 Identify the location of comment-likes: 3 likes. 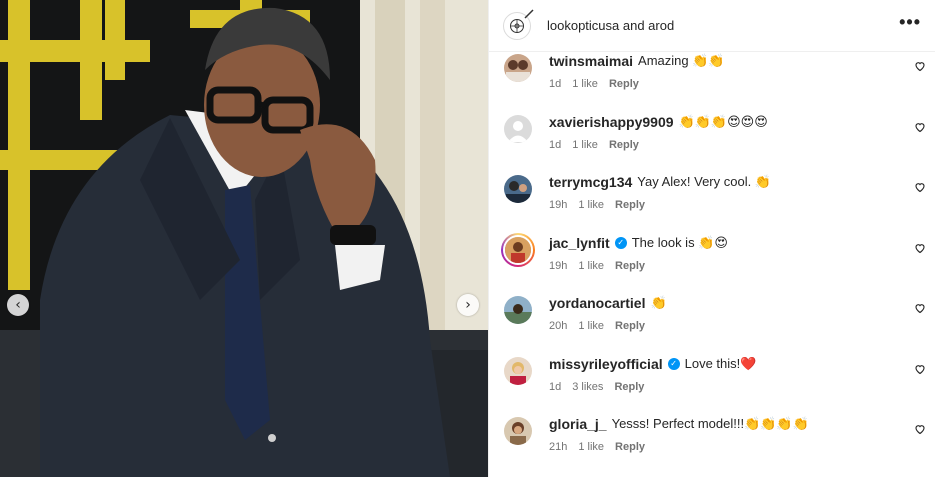
(587, 387).